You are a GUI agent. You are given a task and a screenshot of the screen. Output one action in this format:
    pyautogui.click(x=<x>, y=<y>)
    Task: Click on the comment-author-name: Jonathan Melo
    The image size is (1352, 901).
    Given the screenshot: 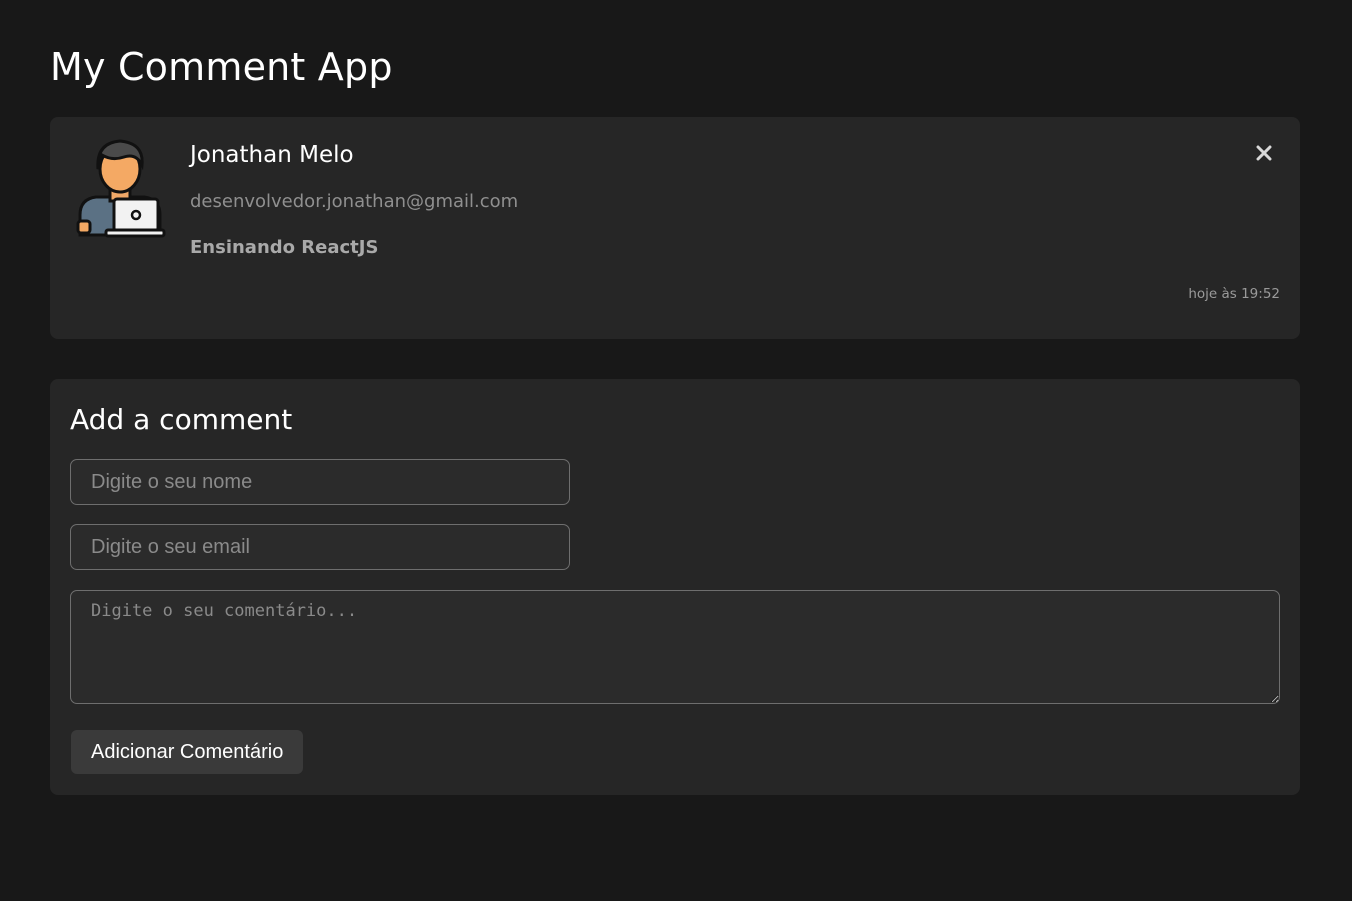 What is the action you would take?
    pyautogui.click(x=272, y=155)
    